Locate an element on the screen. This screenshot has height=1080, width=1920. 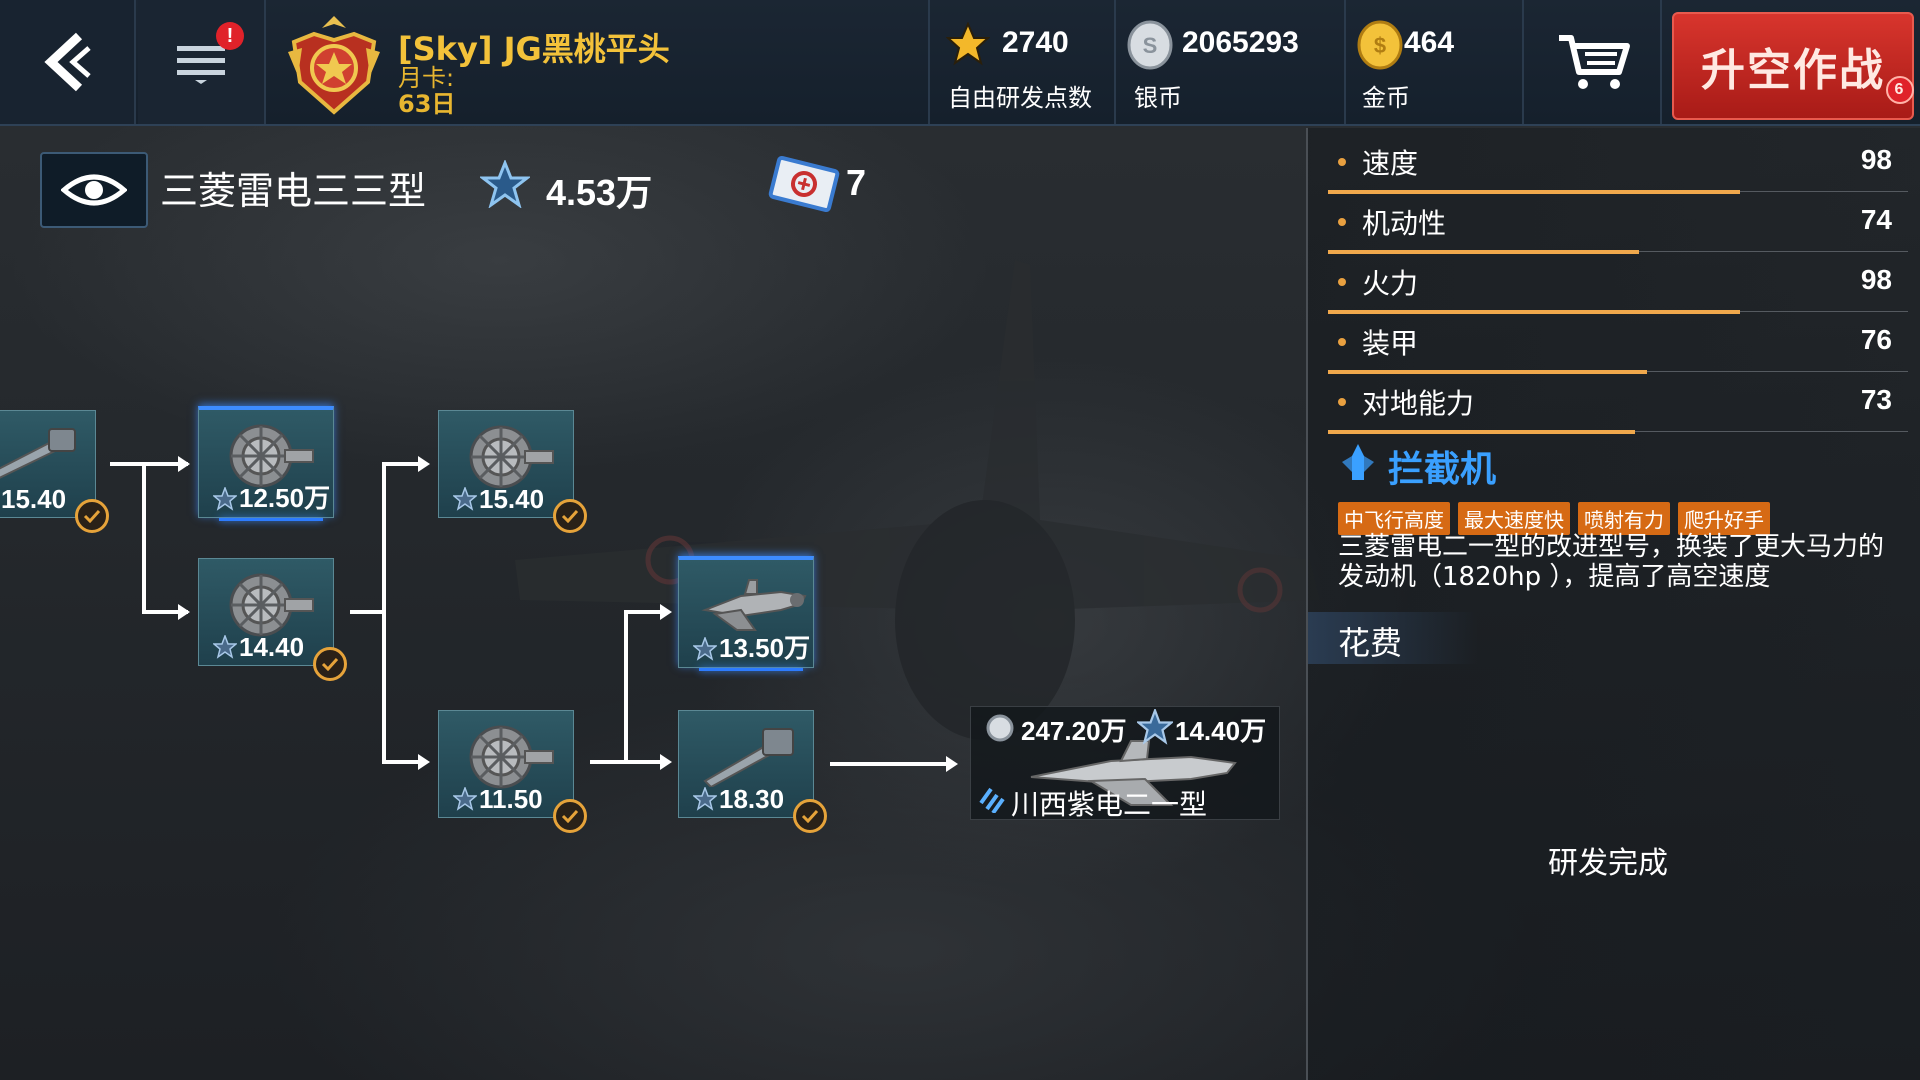
tree-node-engine-3: 14.40 is located at coordinates (272, 619).